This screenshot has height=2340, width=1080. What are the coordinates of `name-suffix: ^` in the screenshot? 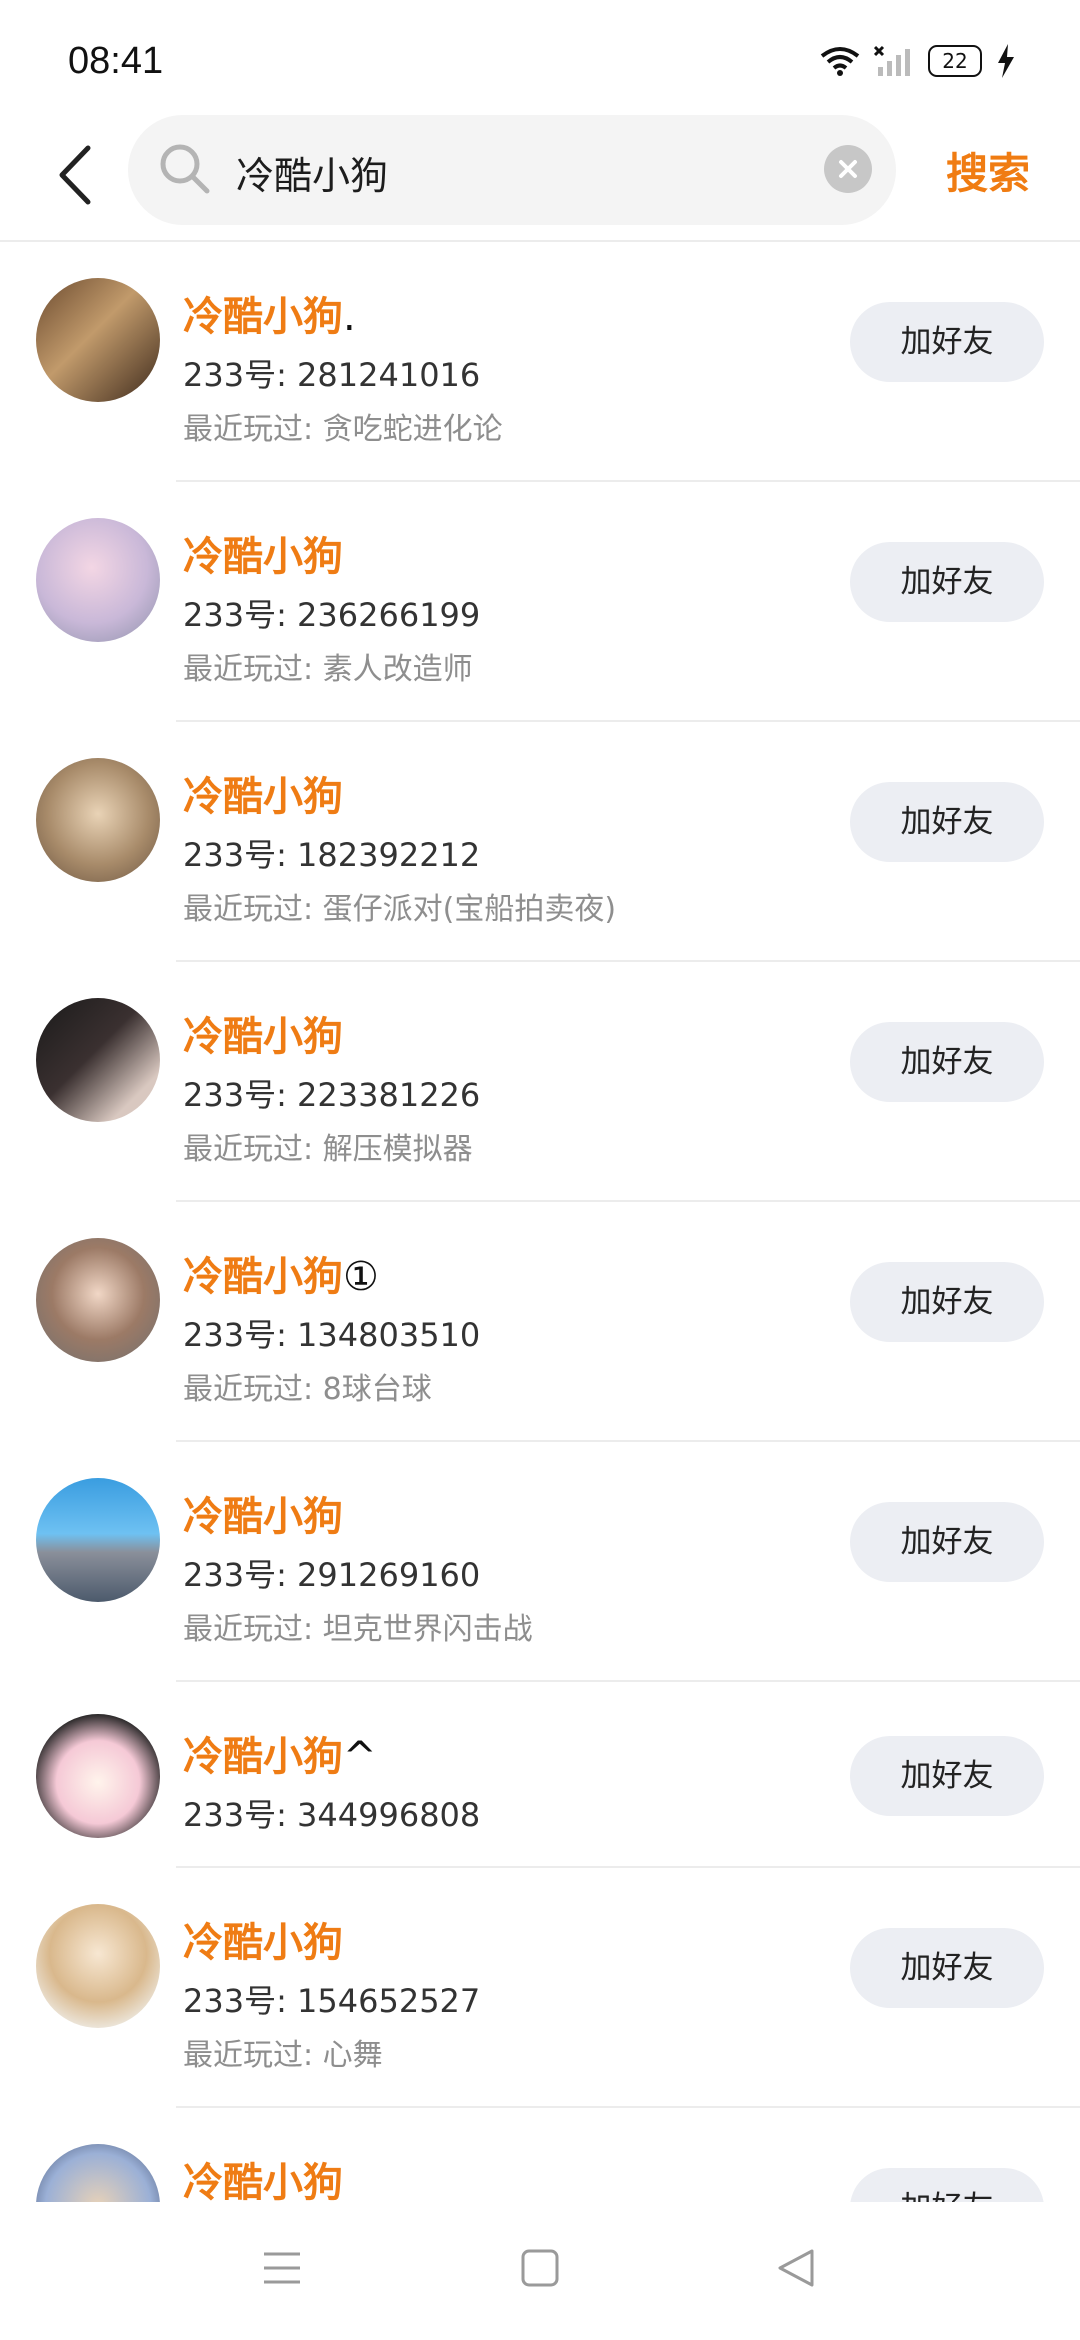 It's located at (360, 1757).